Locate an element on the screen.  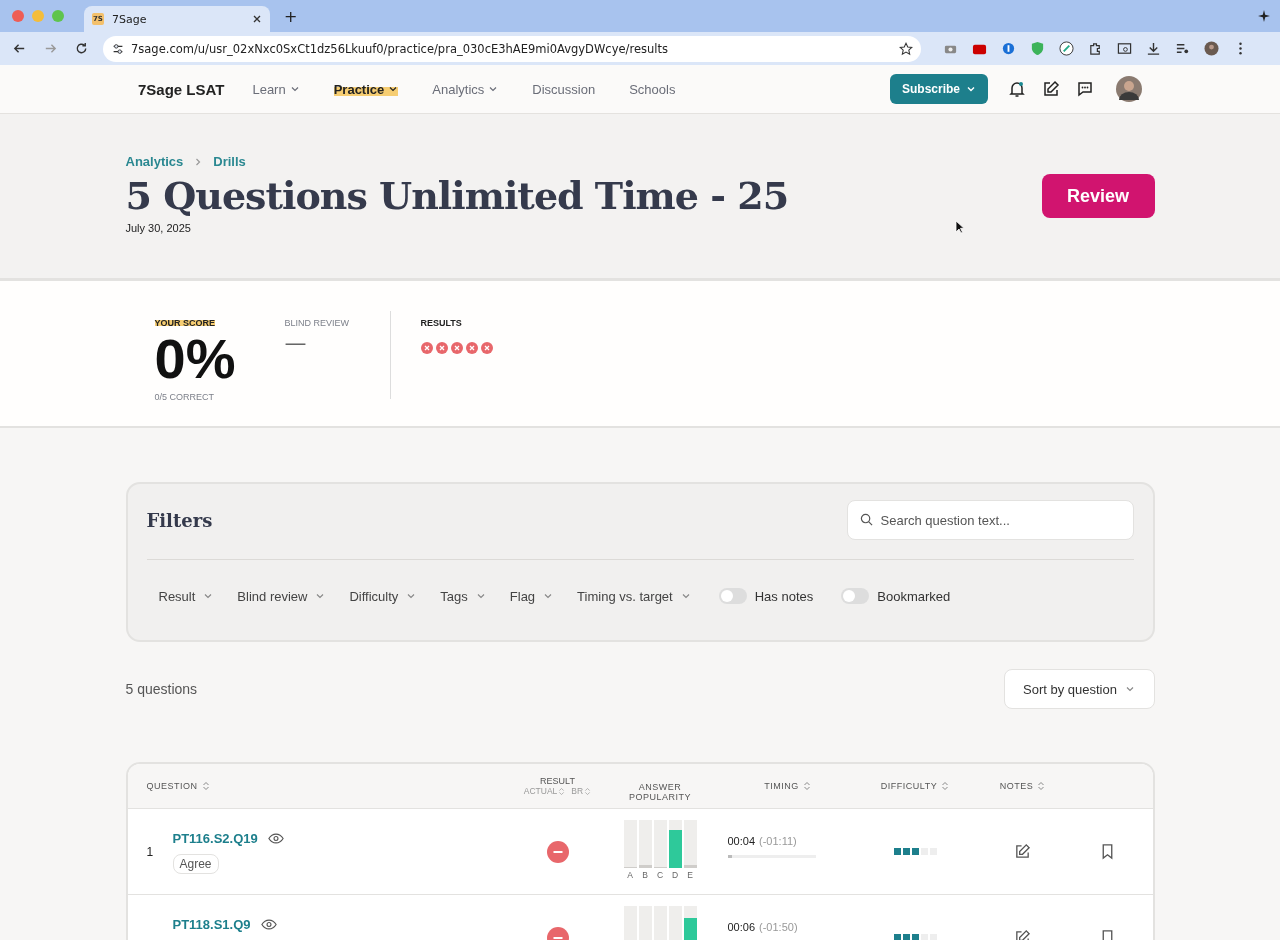
date-text: July 30, 2025 is located at coordinates (158, 228).